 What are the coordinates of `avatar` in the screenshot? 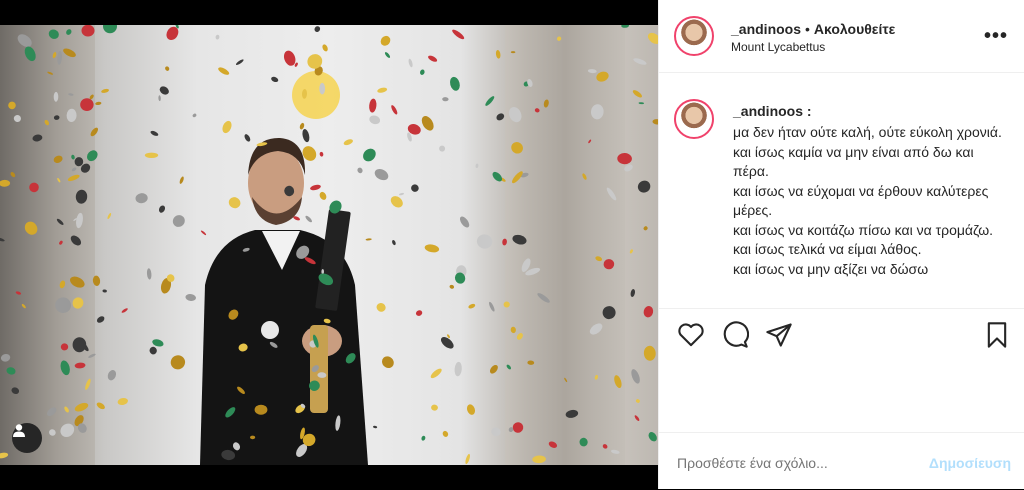 It's located at (694, 36).